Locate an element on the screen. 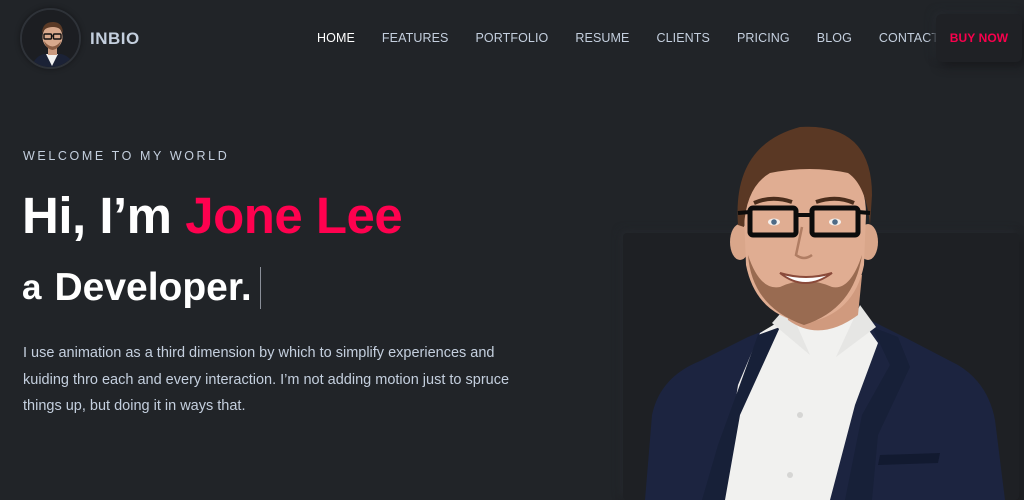 Image resolution: width=1024 pixels, height=500 pixels. nav-item-pricing: PRICING is located at coordinates (763, 38).